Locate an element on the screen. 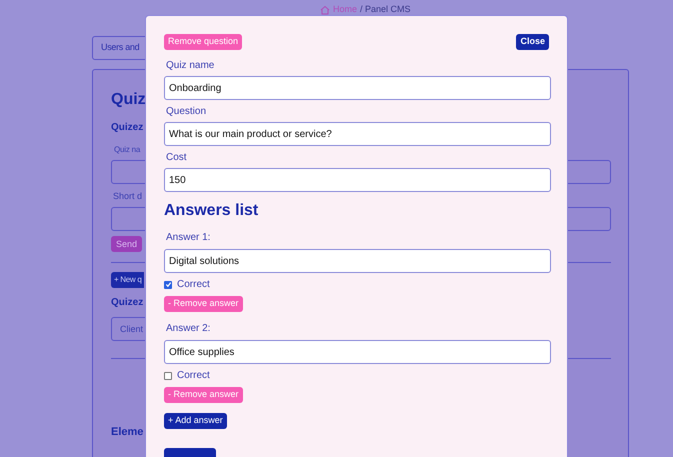 This screenshot has width=673, height=457. section-heading: Eleme is located at coordinates (127, 432).